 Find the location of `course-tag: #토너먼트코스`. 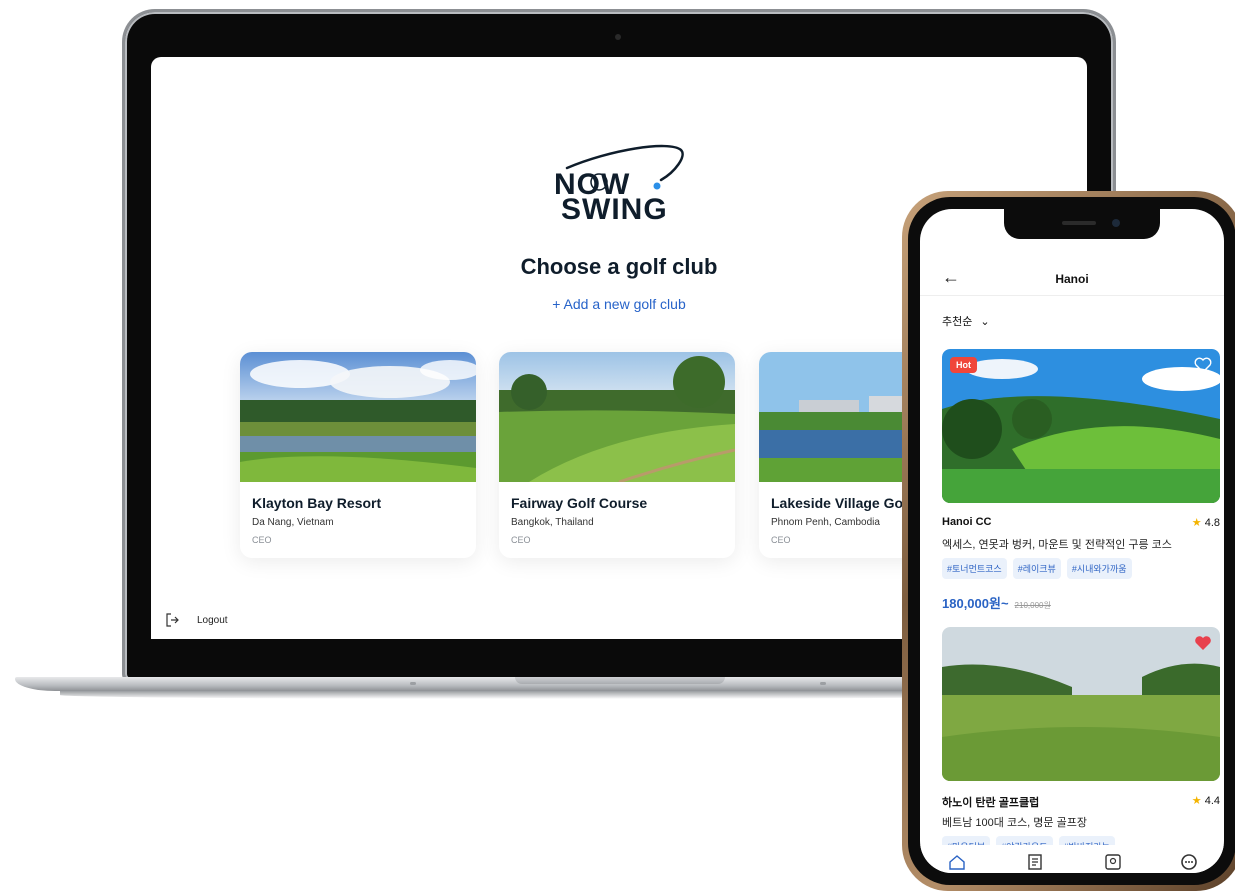

course-tag: #토너먼트코스 is located at coordinates (974, 568).